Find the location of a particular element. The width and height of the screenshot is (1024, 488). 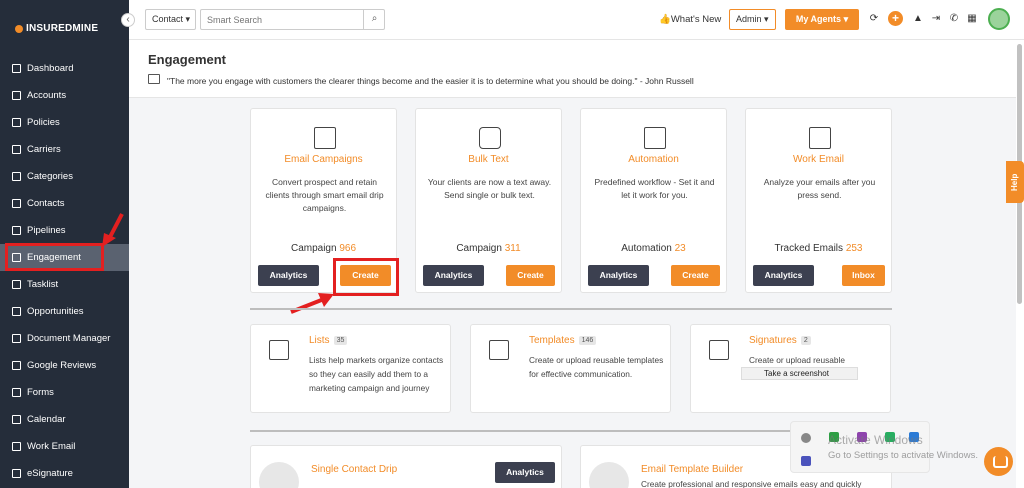

sidebar-item-opportunities: Opportunities is located at coordinates (64, 311).